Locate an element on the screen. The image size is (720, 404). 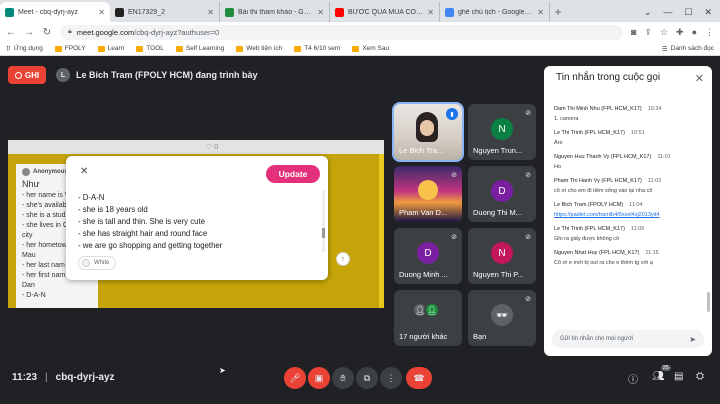
browser-tab: Meet - cbq-dyrj-ayz ✕ is located at coordinates (55, 12).